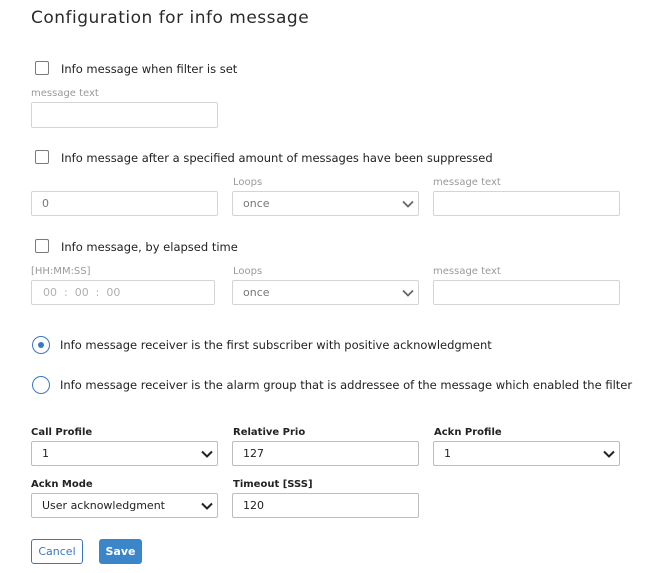 The image size is (646, 573). I want to click on timeout-label: Timeout [SSS], so click(273, 484).